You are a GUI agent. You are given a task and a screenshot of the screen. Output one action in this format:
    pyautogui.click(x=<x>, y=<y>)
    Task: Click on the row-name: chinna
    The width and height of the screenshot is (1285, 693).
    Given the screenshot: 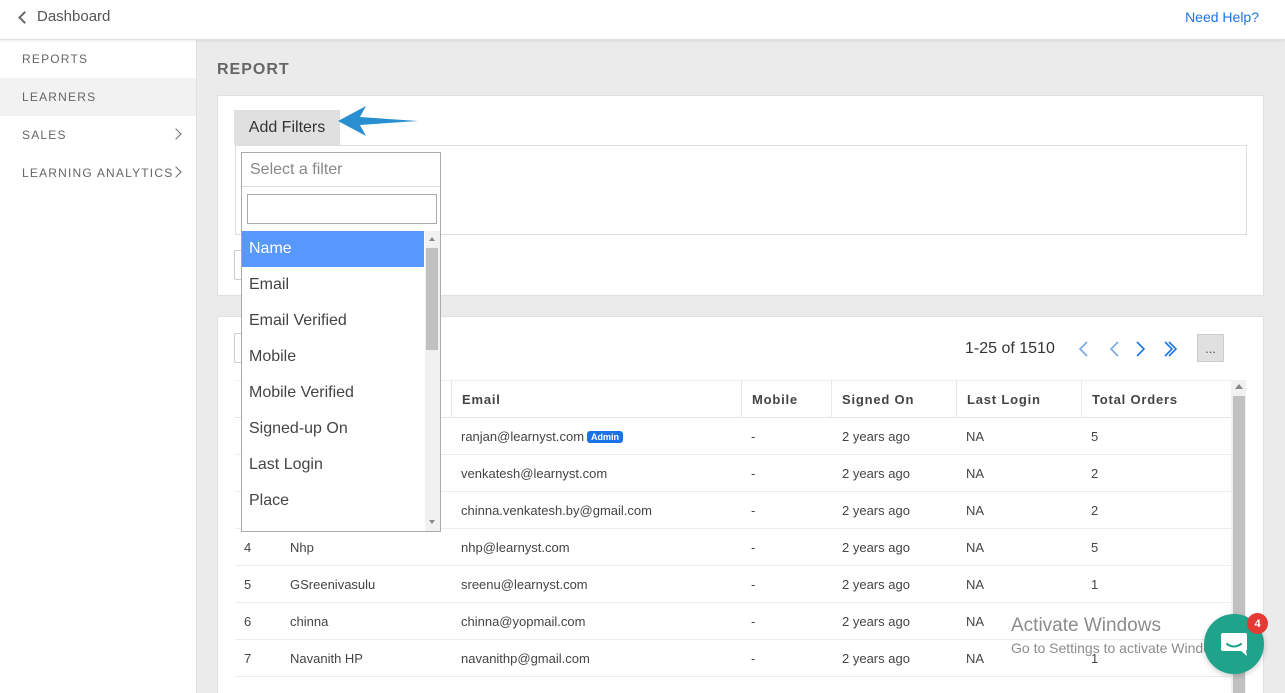 What is the action you would take?
    pyautogui.click(x=309, y=621)
    